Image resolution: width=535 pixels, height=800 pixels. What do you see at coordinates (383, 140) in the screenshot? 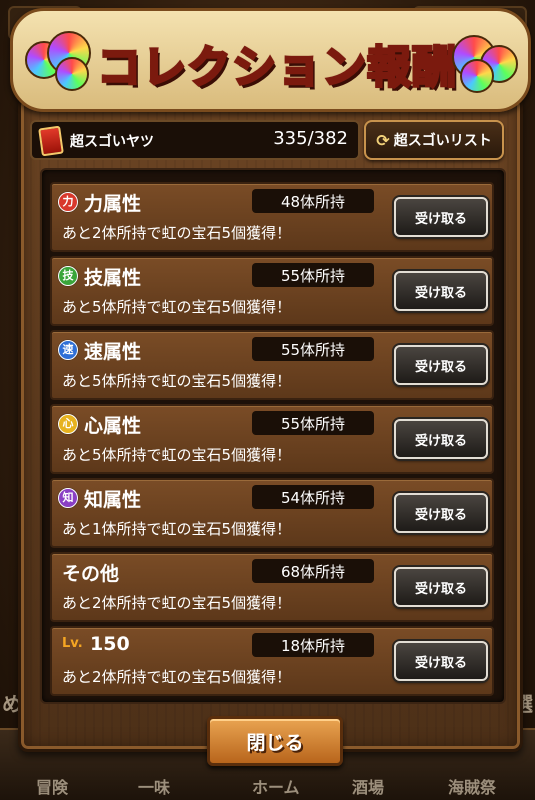
I see `refresh-icon: ⟳` at bounding box center [383, 140].